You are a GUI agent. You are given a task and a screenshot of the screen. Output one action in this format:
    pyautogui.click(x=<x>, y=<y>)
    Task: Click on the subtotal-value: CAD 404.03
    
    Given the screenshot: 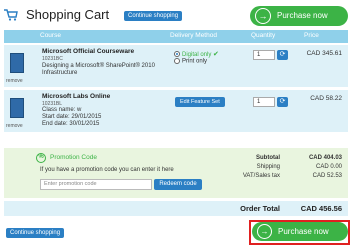 What is the action you would take?
    pyautogui.click(x=325, y=158)
    